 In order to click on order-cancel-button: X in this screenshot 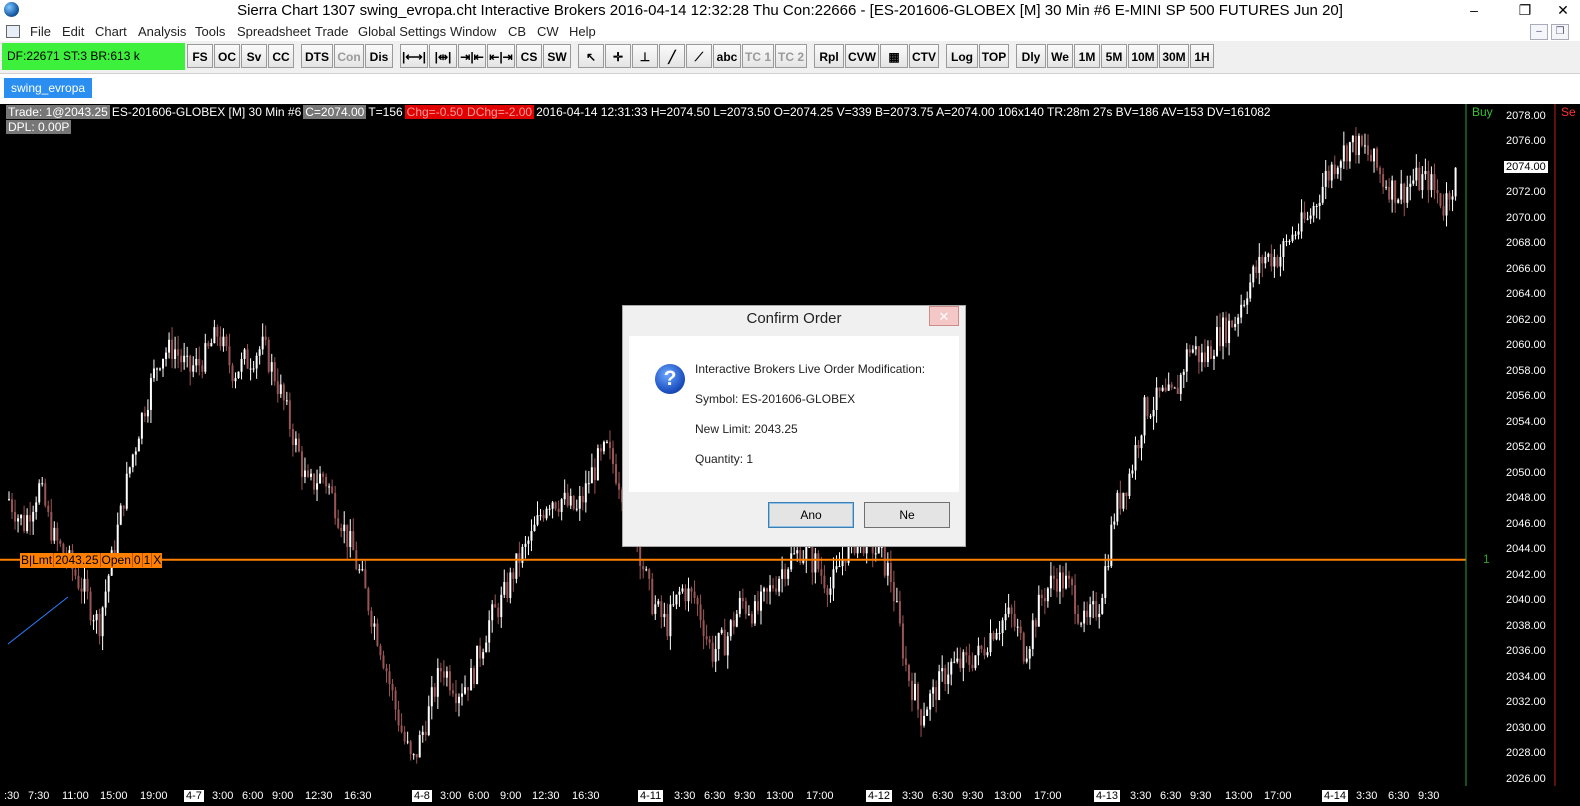, I will do `click(157, 560)`.